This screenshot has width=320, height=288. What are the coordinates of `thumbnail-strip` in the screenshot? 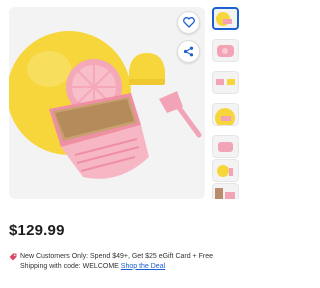 It's located at (226, 103).